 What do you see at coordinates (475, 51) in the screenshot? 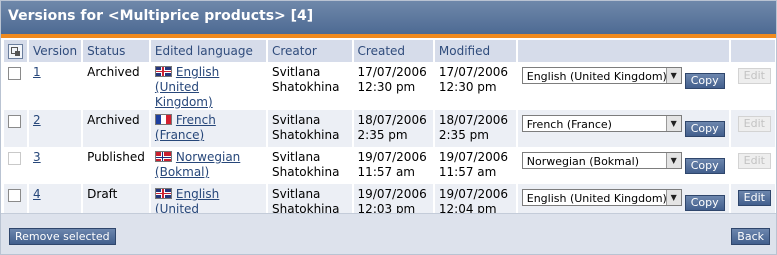
I see `header-modified: Modified` at bounding box center [475, 51].